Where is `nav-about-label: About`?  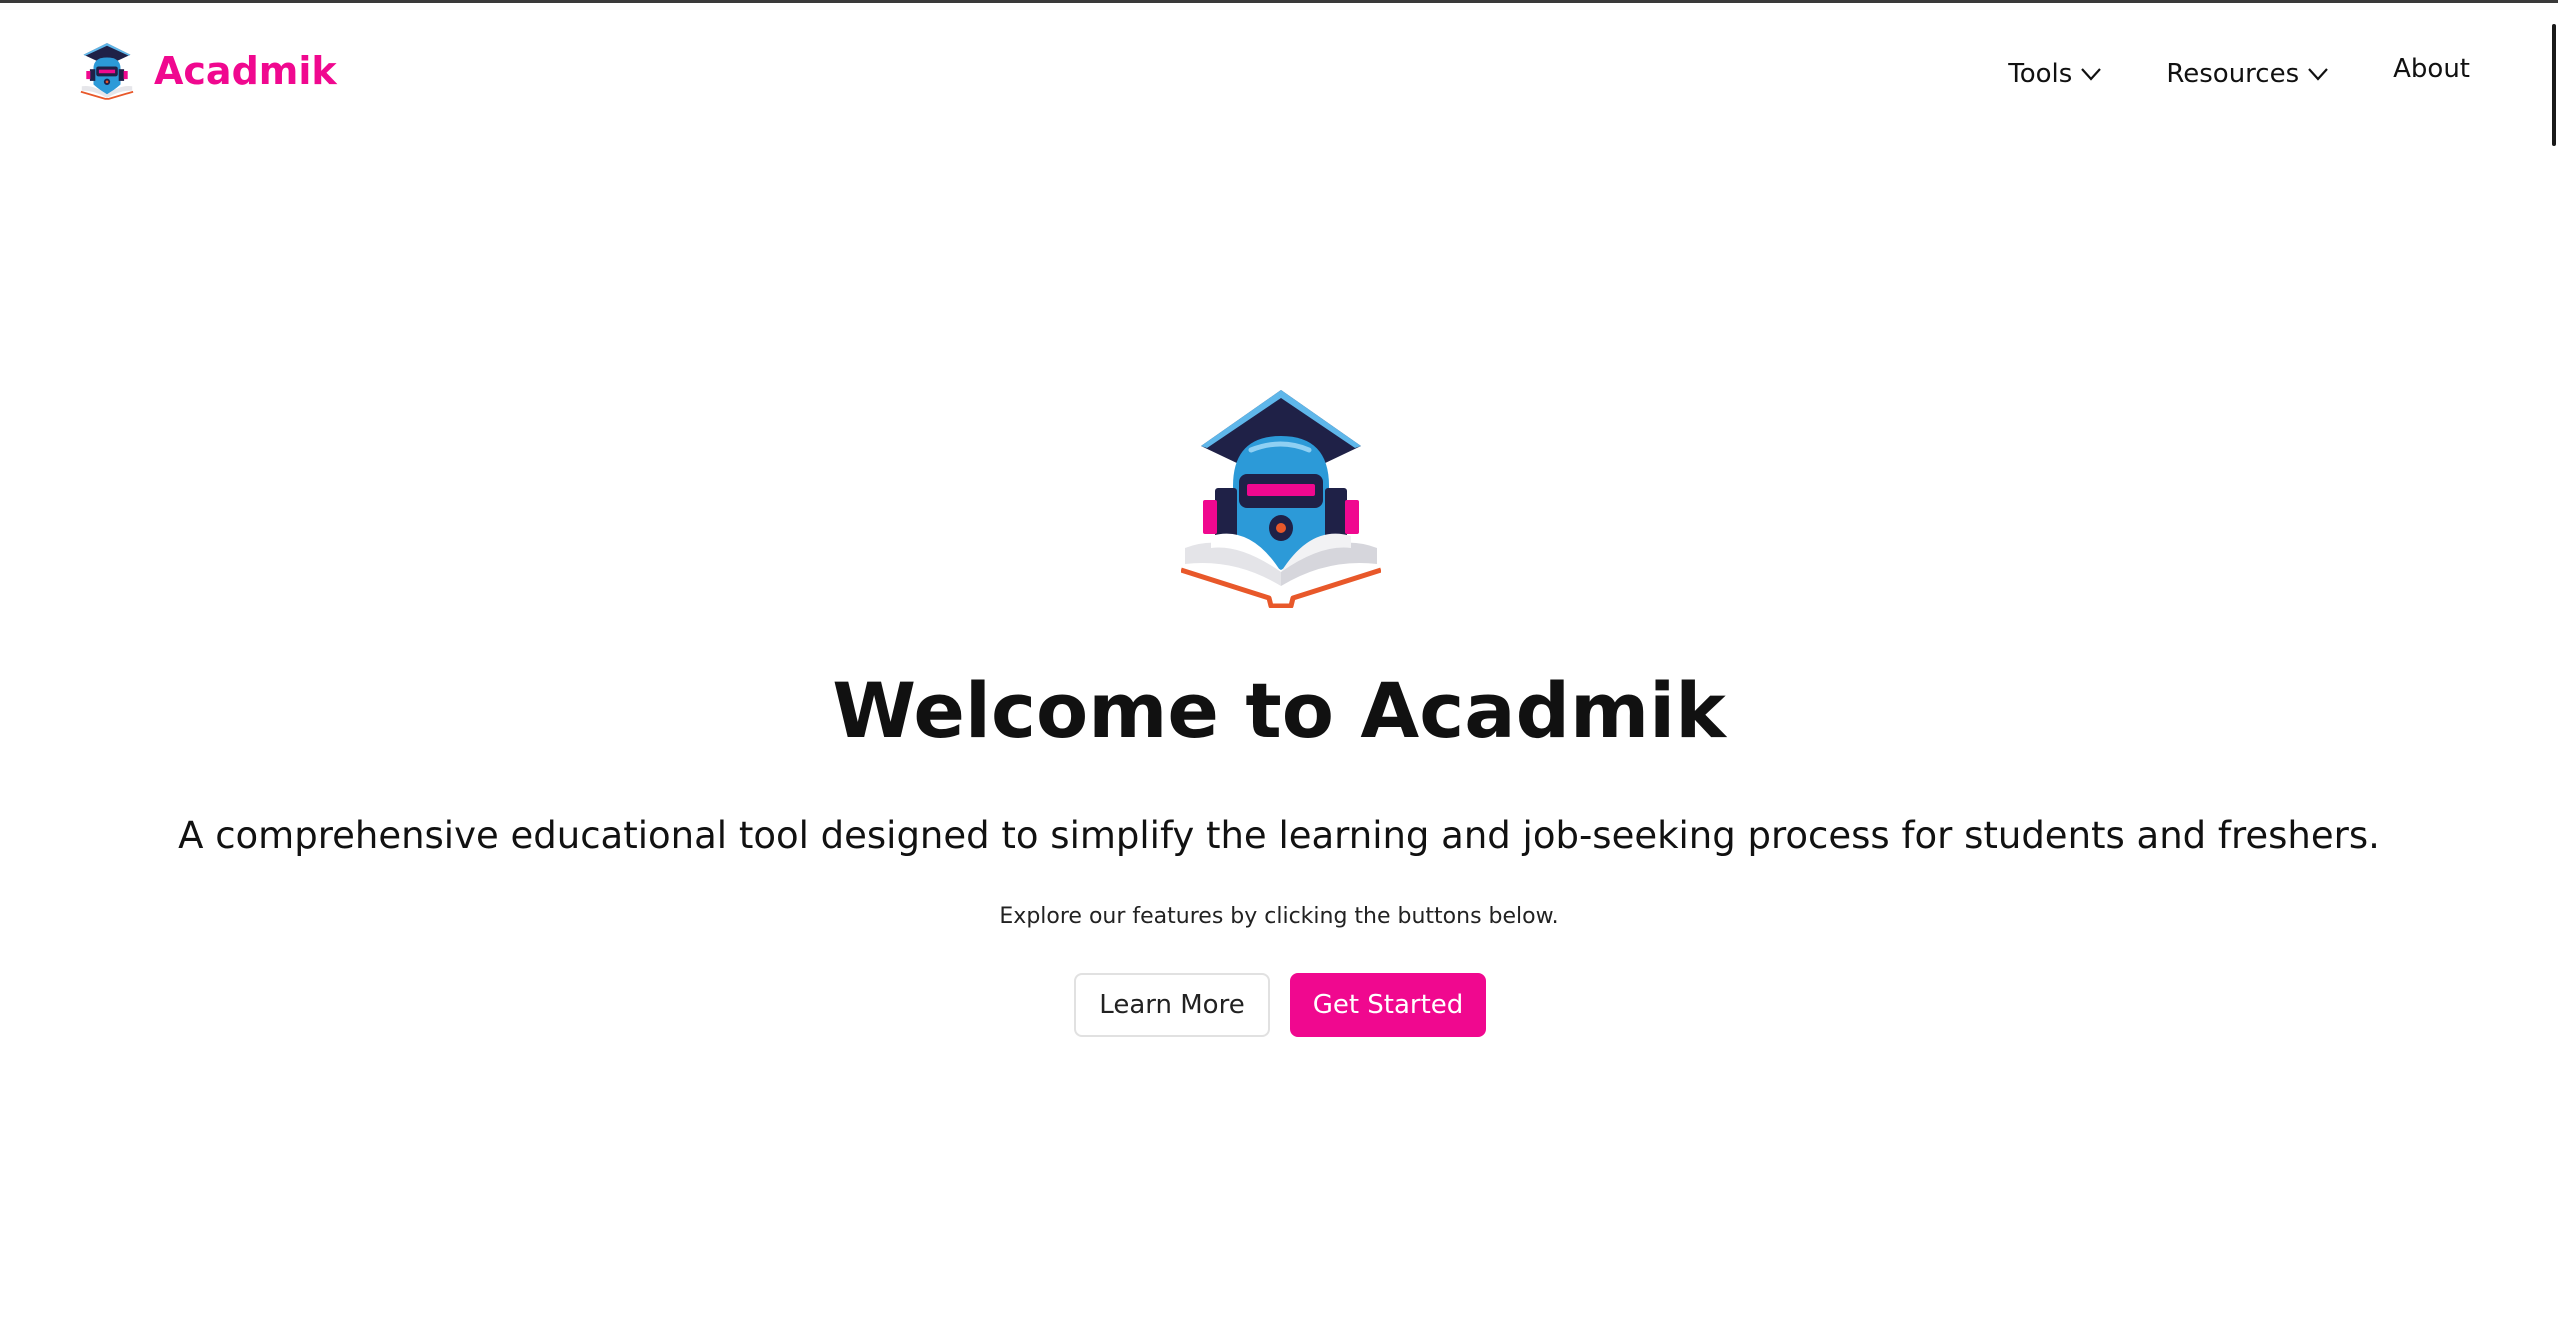 nav-about-label: About is located at coordinates (2431, 69).